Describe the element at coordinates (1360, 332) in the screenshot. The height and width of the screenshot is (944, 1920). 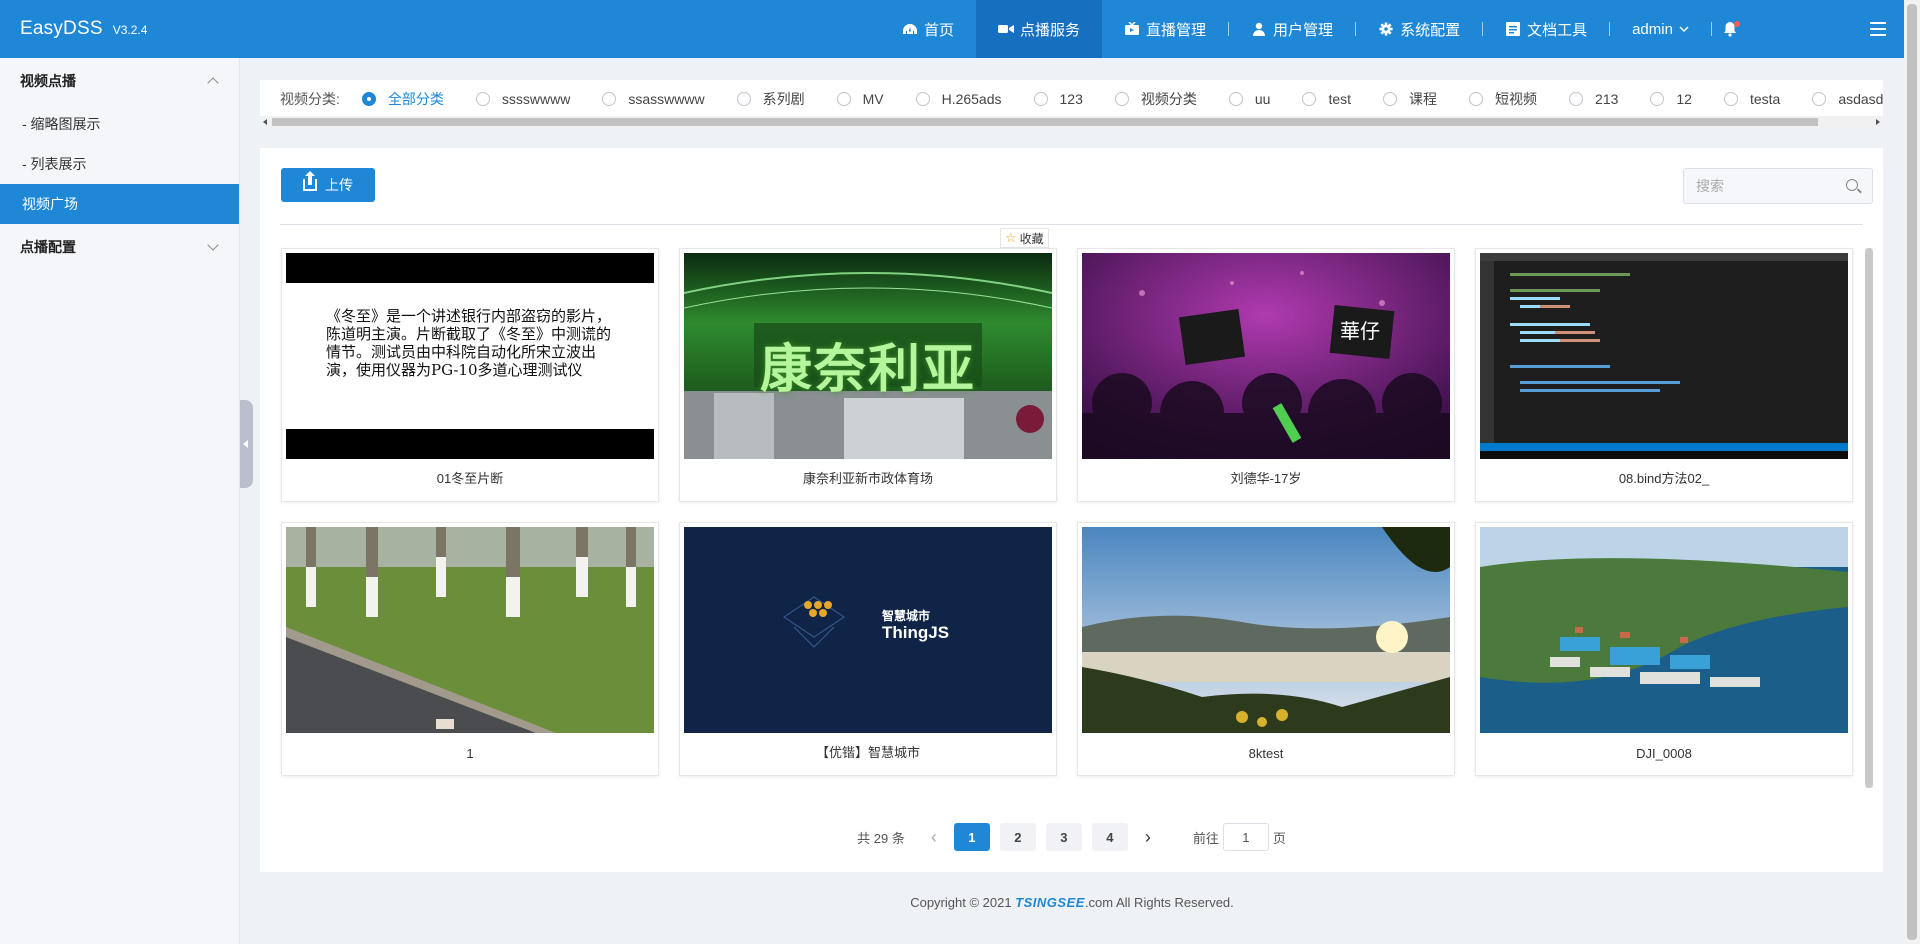
I see `thumbnail-text: 華仔` at that location.